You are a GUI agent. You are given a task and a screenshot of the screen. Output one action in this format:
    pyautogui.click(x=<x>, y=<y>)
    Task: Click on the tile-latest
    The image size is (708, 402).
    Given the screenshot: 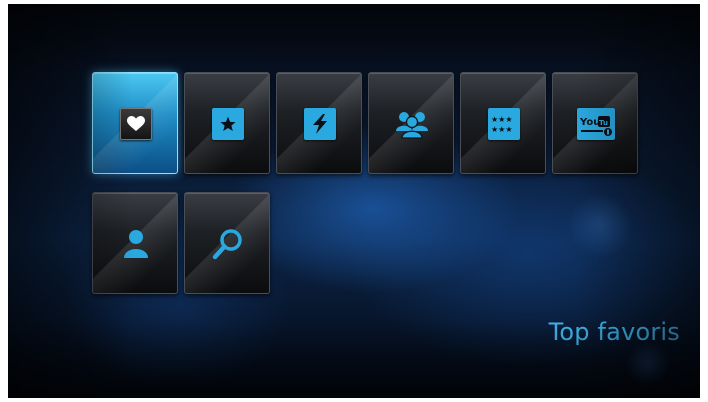 What is the action you would take?
    pyautogui.click(x=319, y=123)
    